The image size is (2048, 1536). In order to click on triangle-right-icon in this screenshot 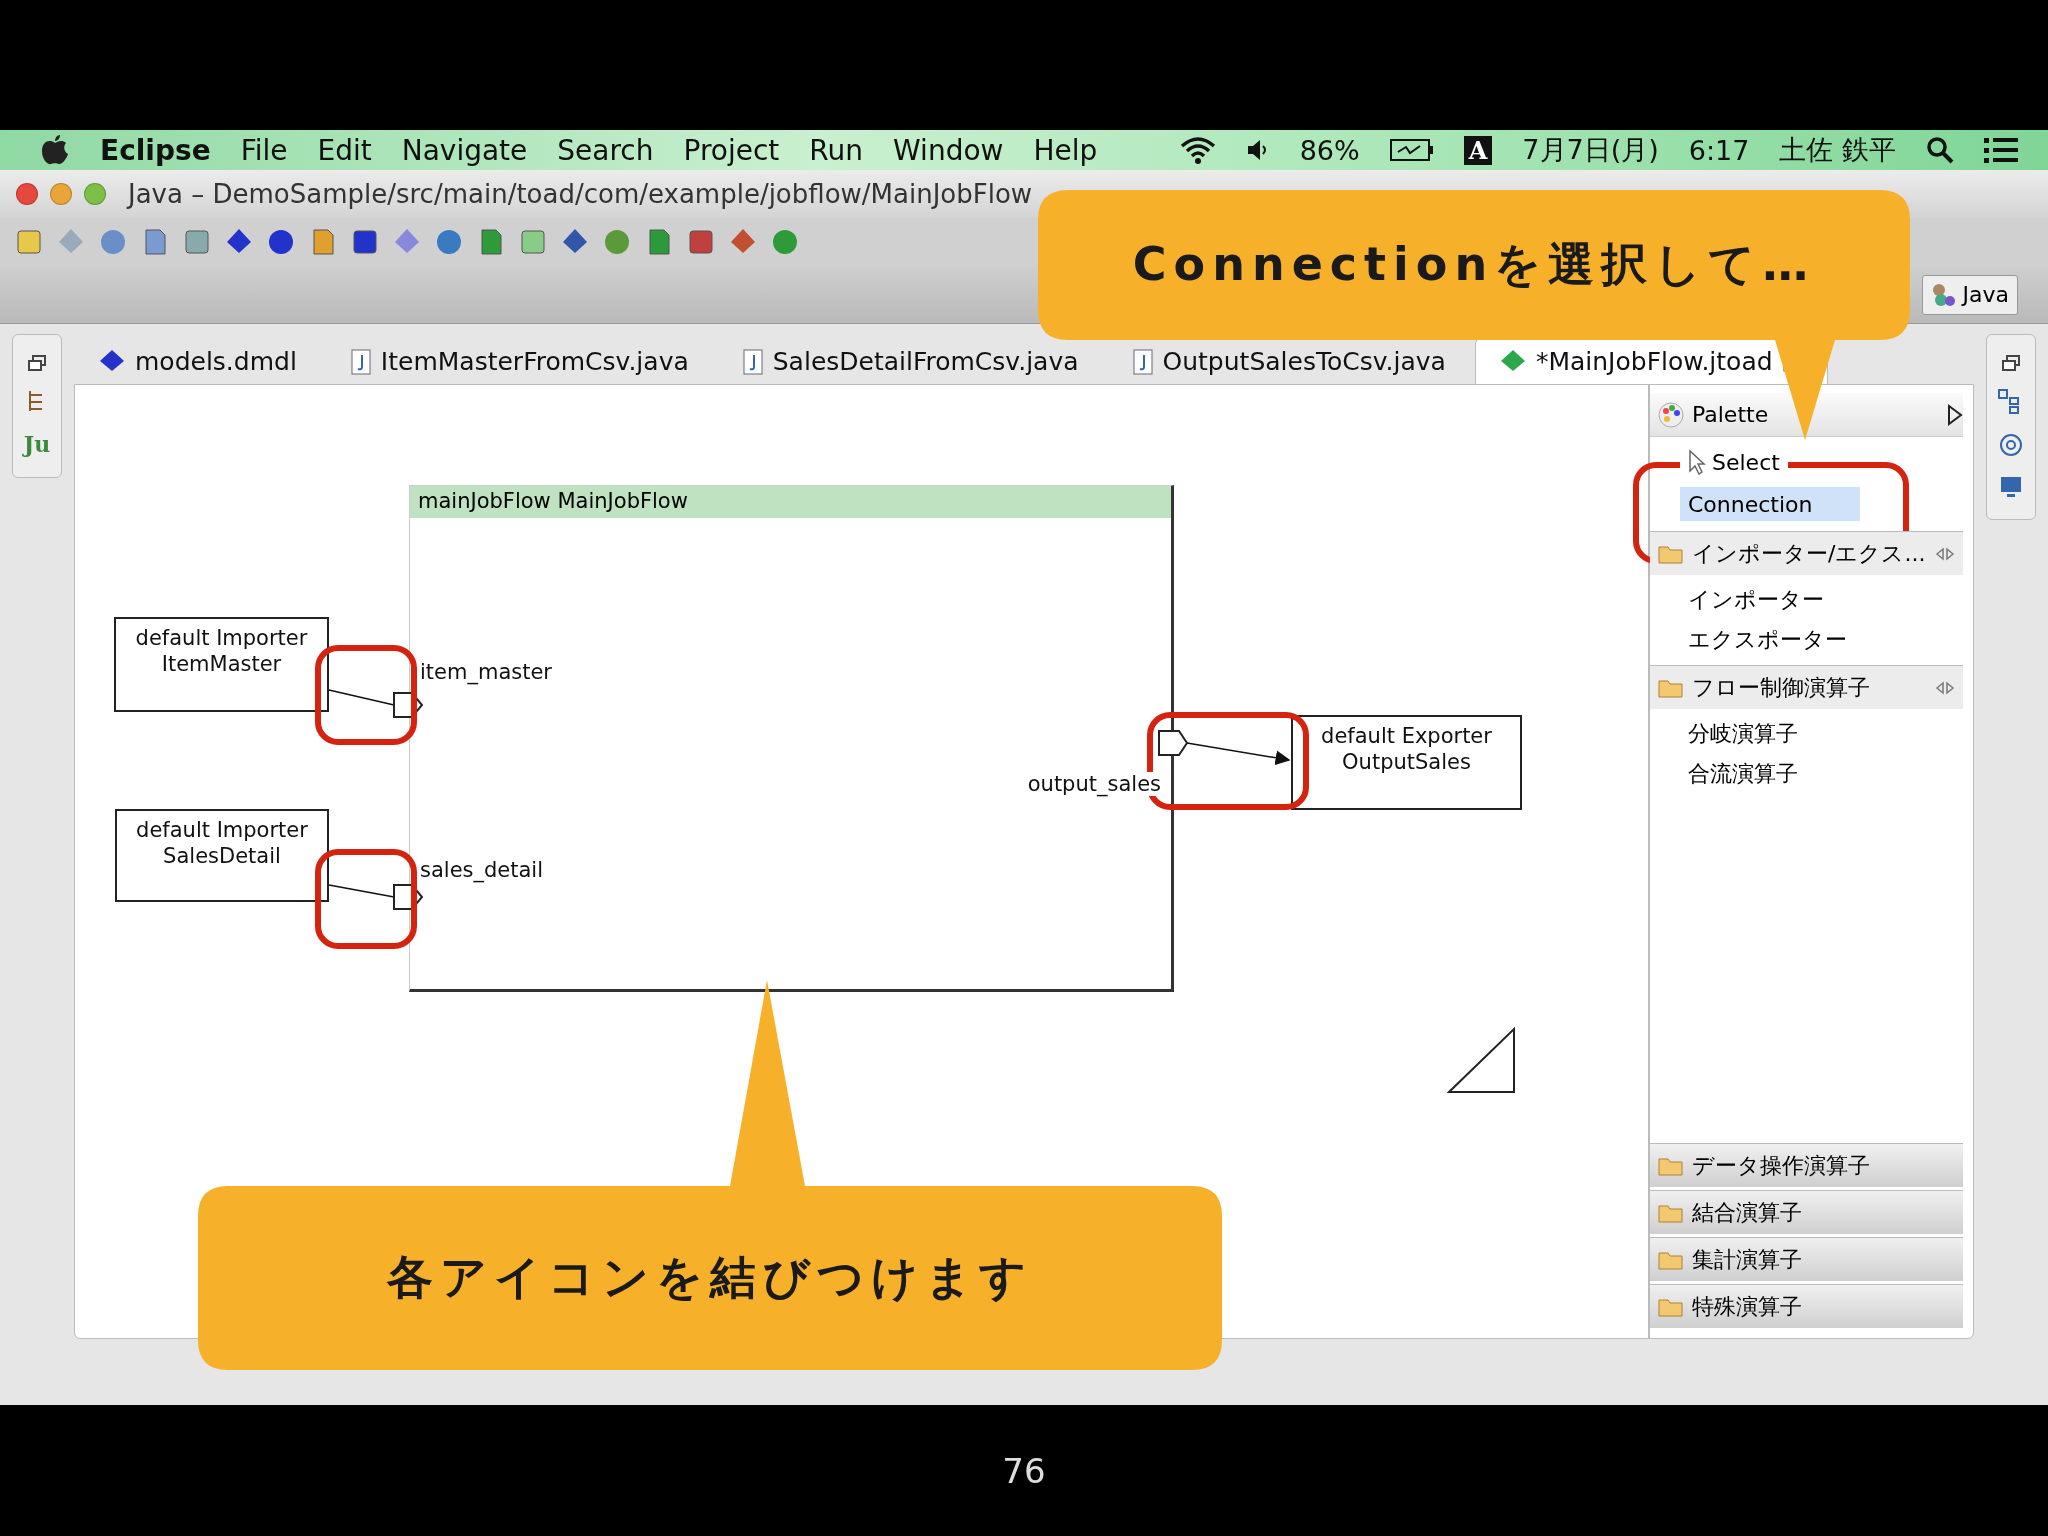, I will do `click(1955, 414)`.